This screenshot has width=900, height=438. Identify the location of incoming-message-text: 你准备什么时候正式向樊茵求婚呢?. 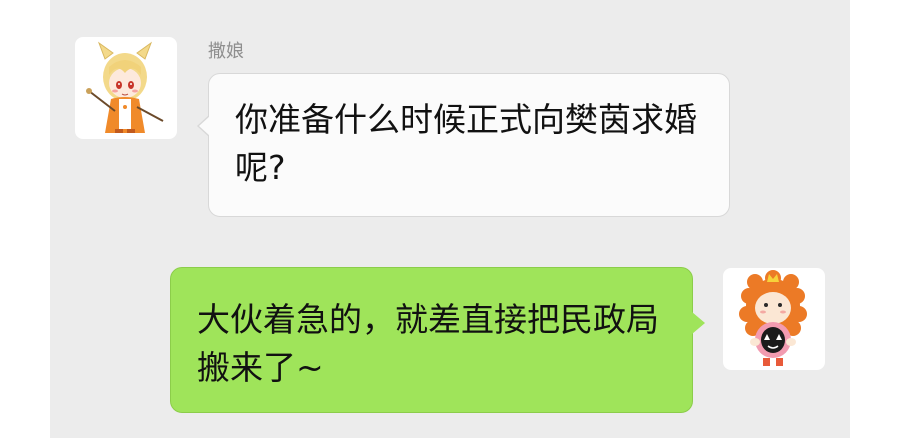
(466, 143).